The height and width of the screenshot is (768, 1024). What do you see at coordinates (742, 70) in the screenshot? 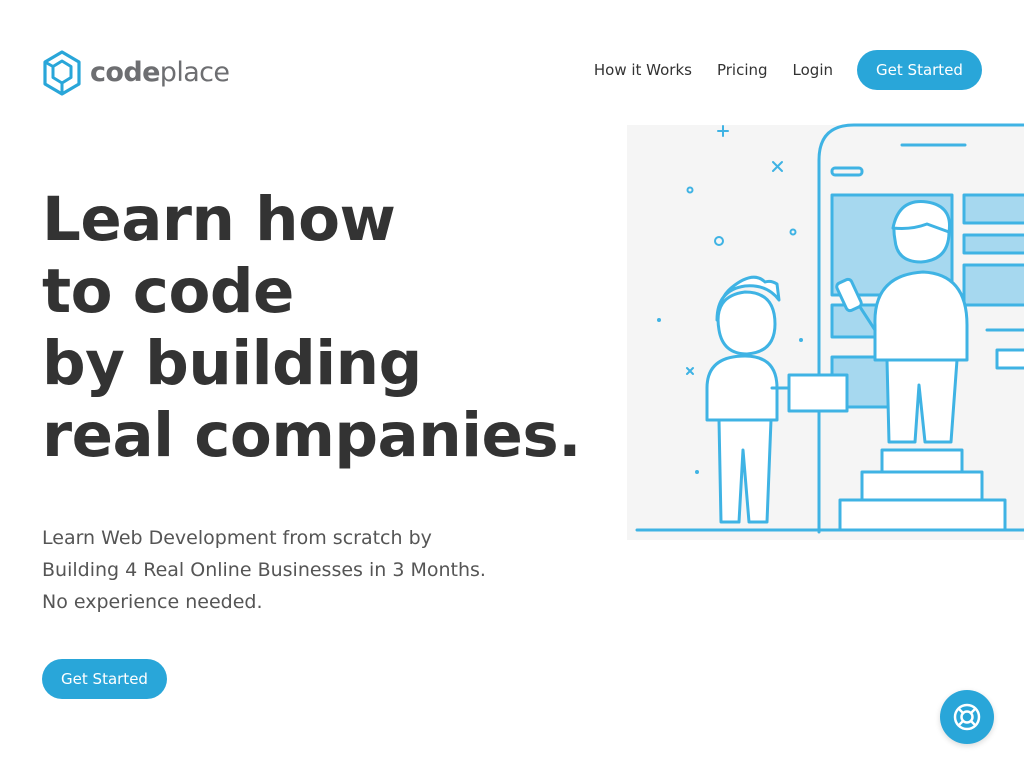
I see `nav-link-pricing: Pricing` at bounding box center [742, 70].